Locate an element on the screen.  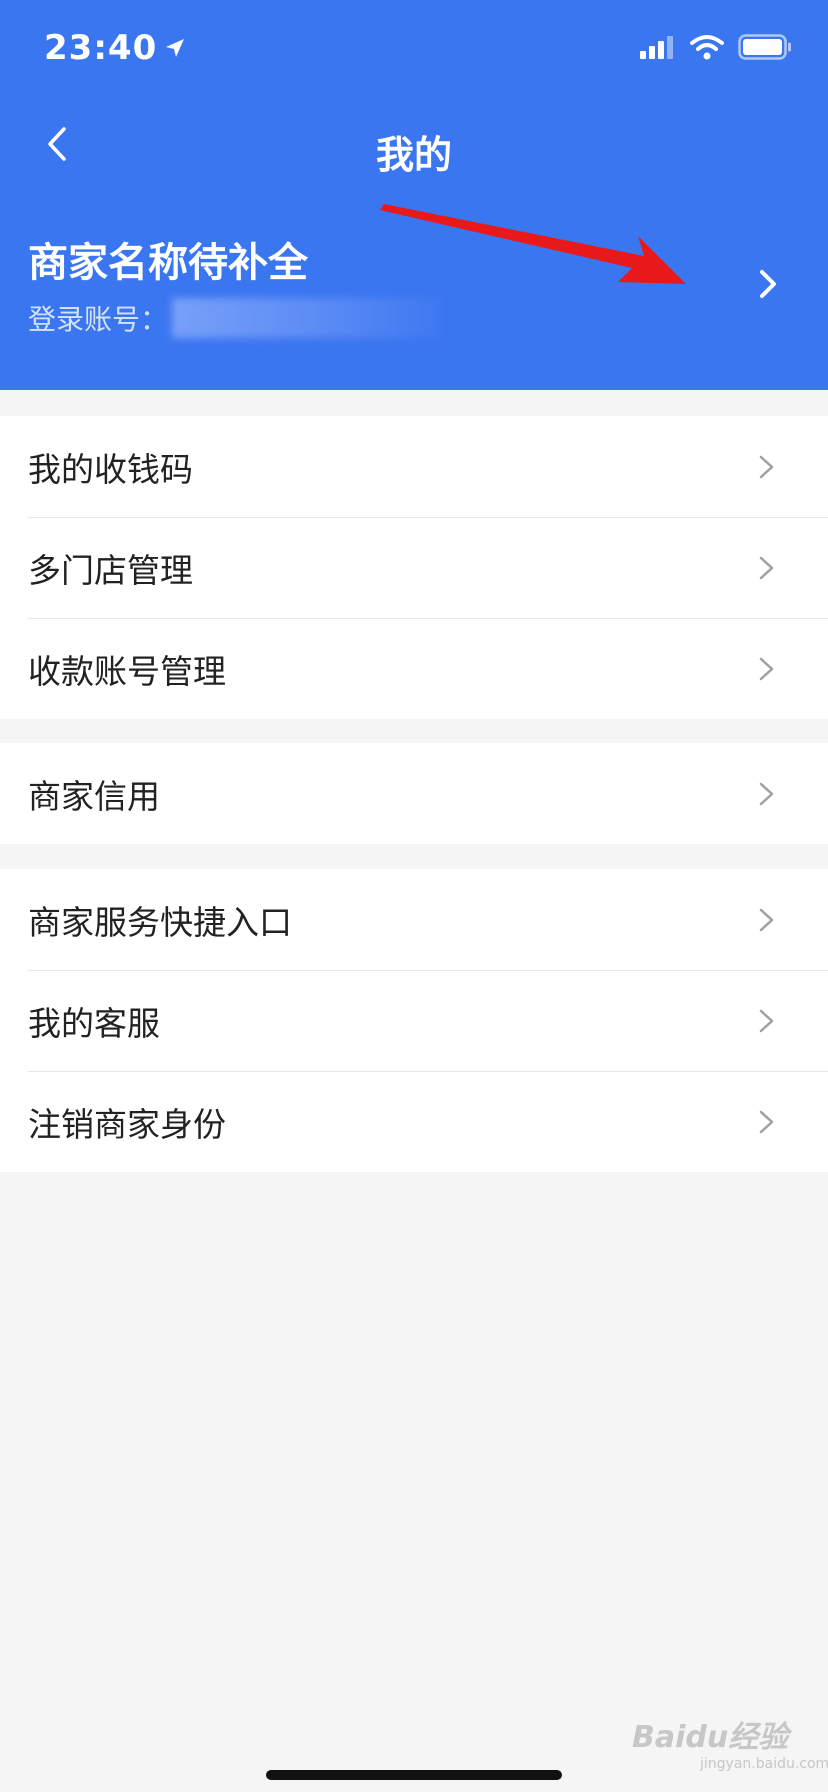
account-row: 登录账号： is located at coordinates (235, 318).